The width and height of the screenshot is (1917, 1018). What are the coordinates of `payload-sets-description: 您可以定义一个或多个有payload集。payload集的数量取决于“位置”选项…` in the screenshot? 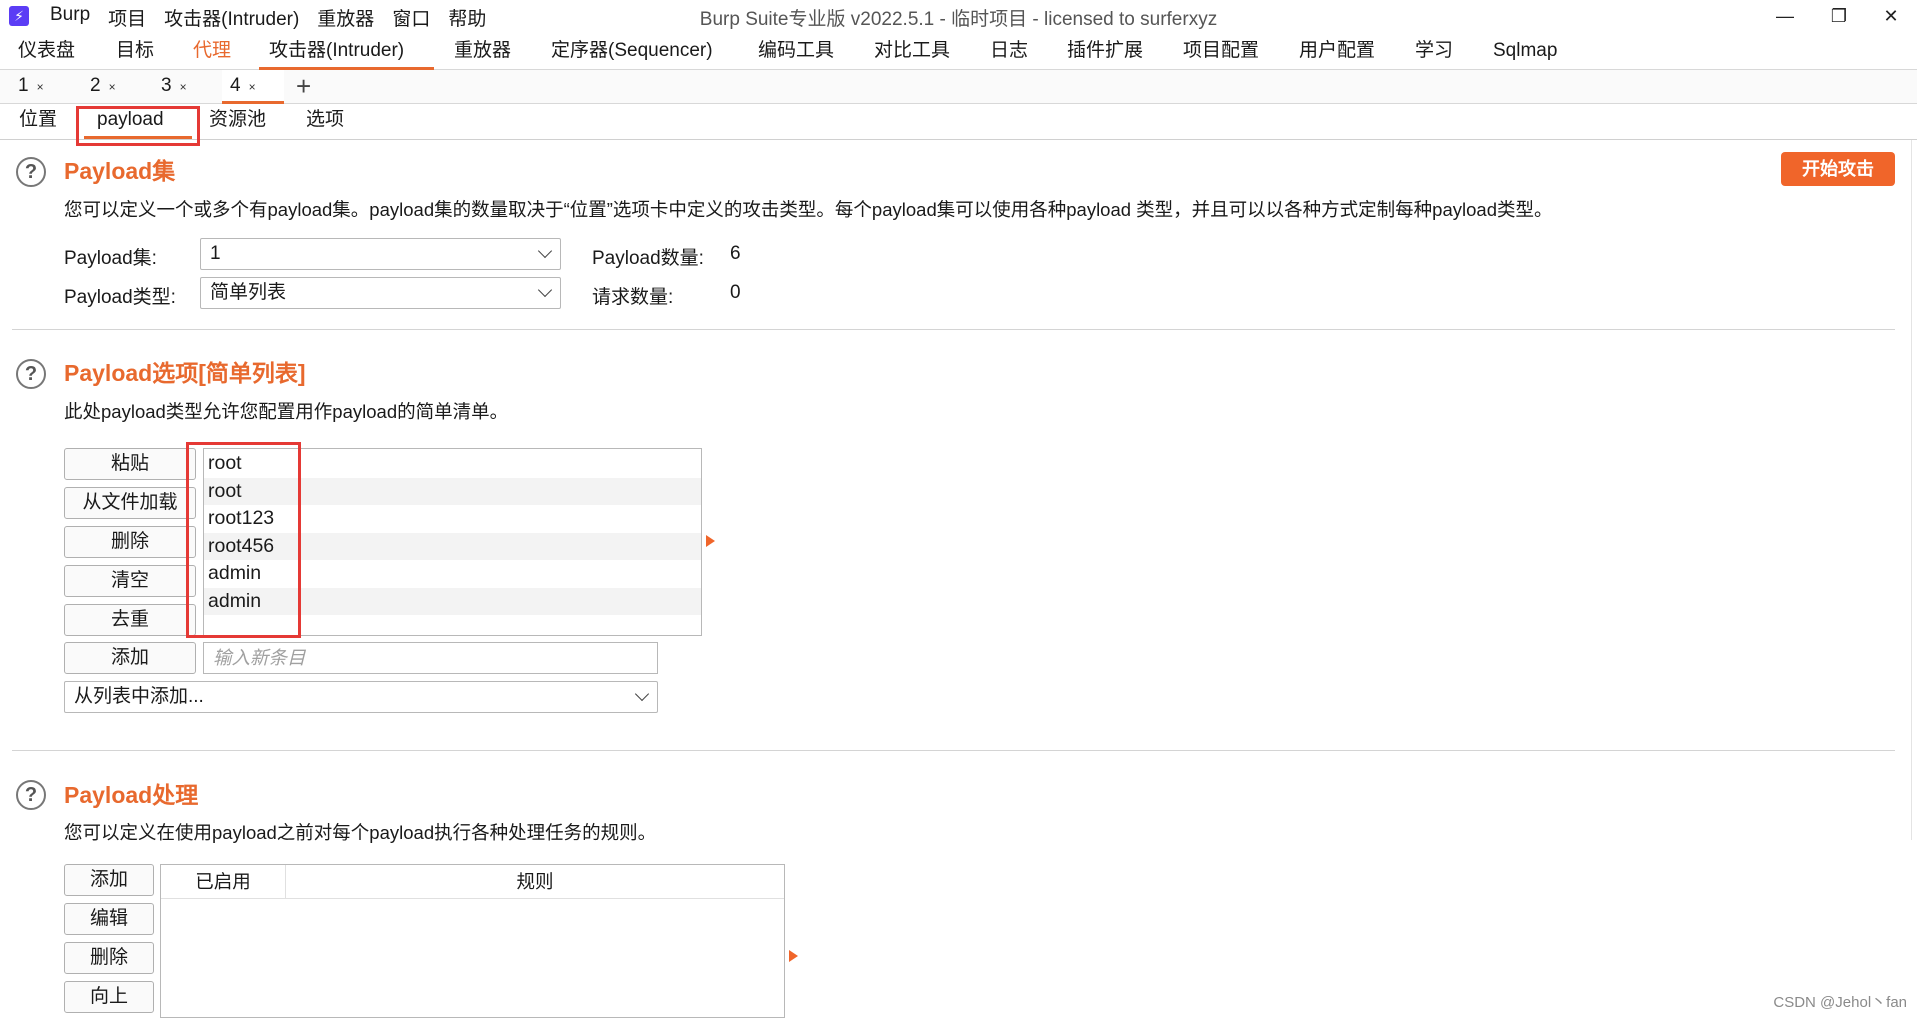 It's located at (808, 209).